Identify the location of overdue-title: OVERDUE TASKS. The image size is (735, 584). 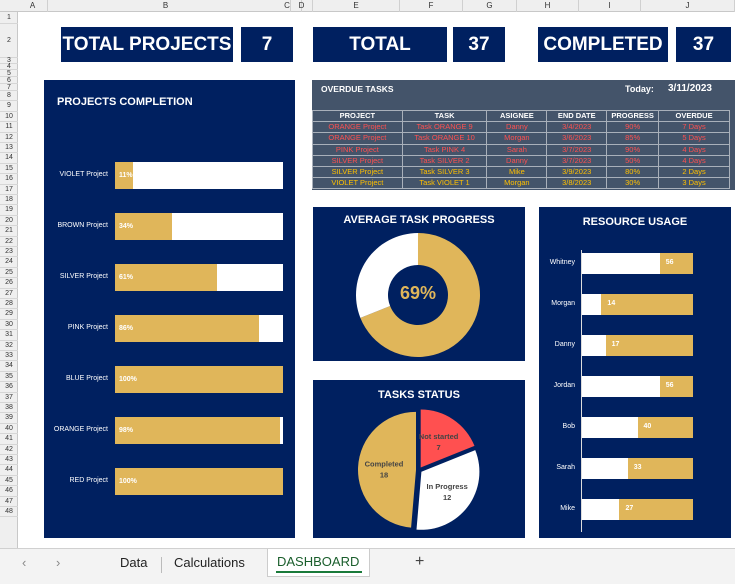
(357, 89).